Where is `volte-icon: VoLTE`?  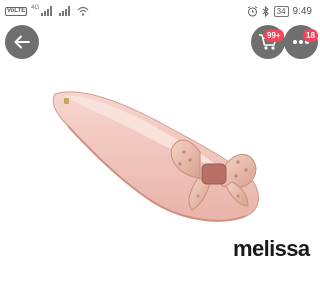
volte-icon: VoLTE is located at coordinates (16, 11).